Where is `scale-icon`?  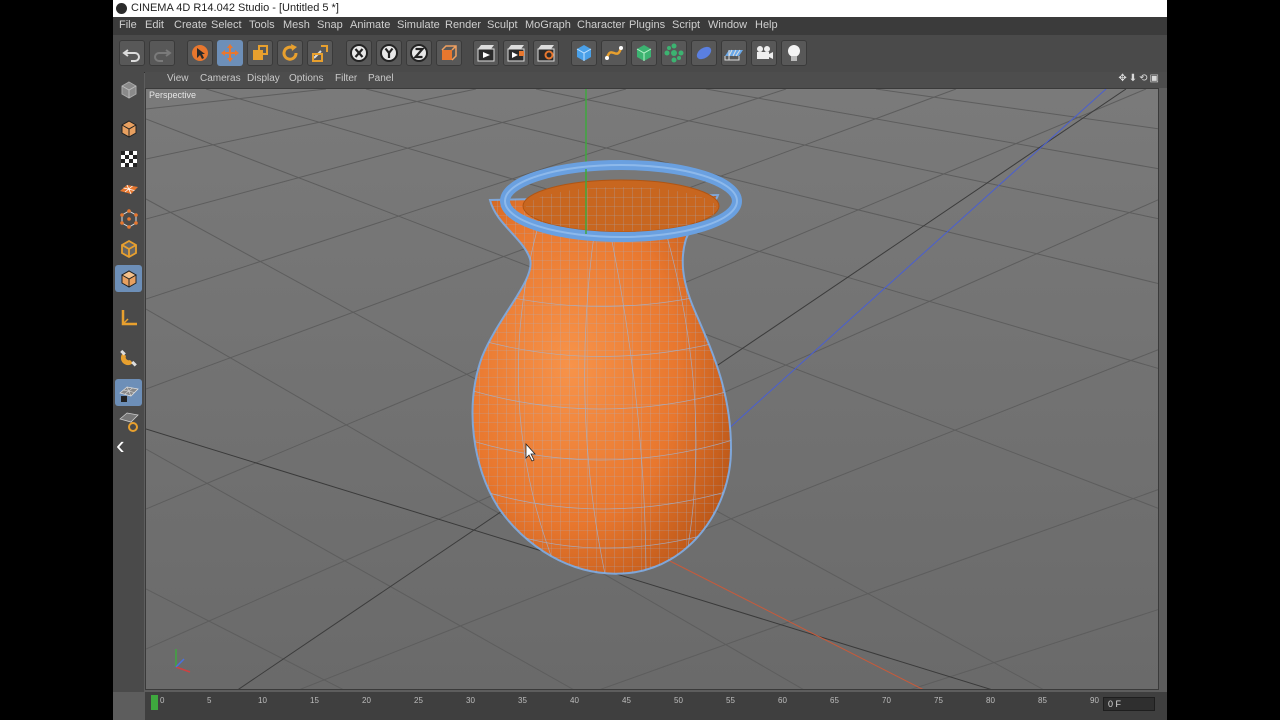
scale-icon is located at coordinates (260, 52).